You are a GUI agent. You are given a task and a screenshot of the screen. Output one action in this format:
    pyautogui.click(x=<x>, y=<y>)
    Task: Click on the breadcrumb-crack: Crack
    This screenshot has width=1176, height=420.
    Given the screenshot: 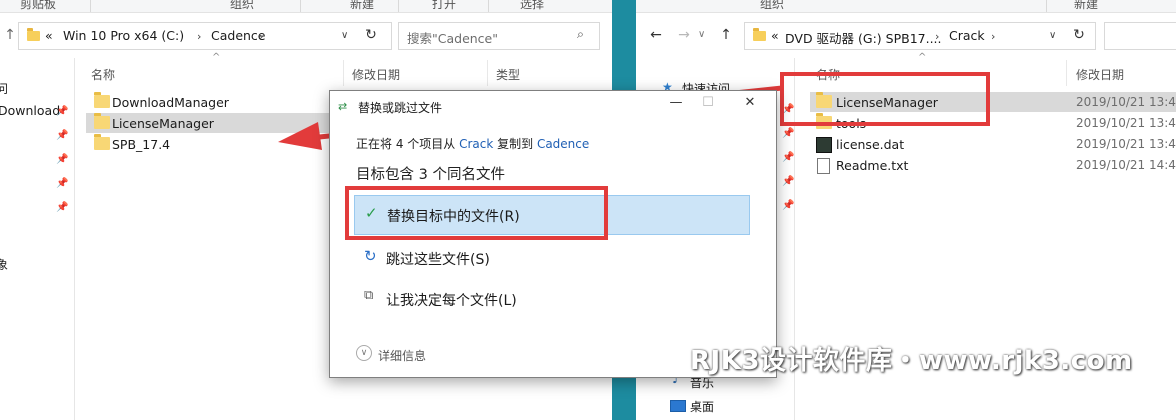 What is the action you would take?
    pyautogui.click(x=967, y=35)
    